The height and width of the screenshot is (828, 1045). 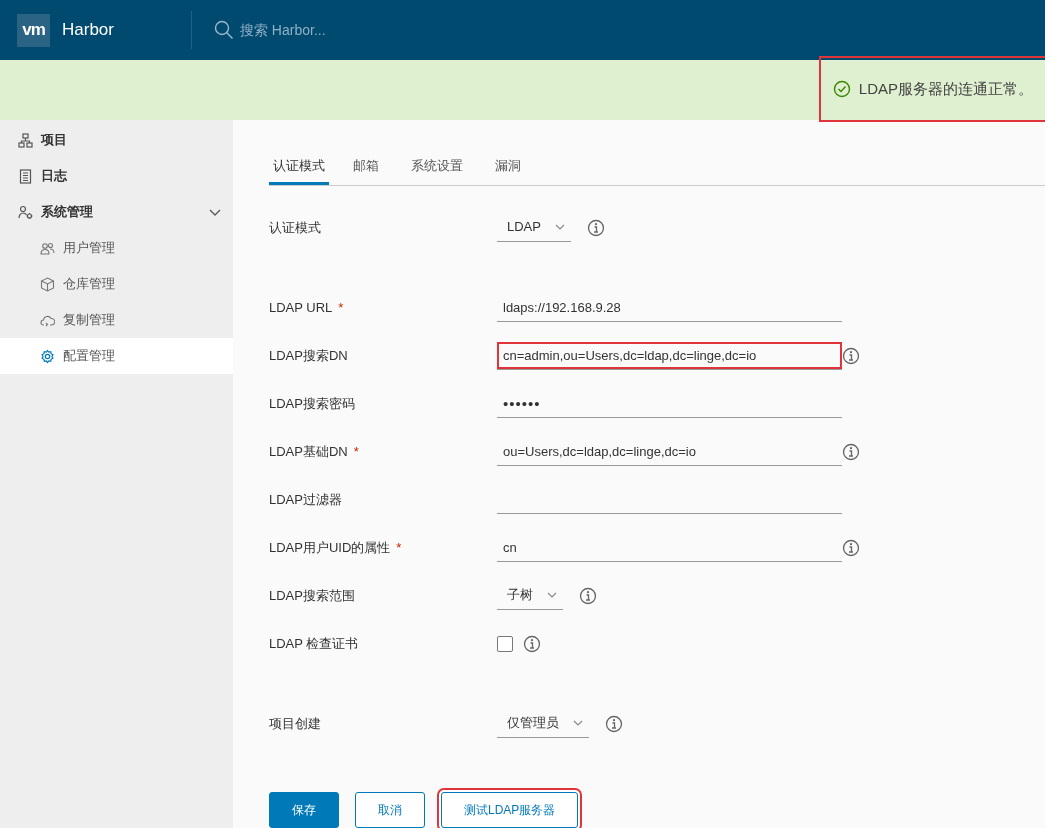 What do you see at coordinates (543, 723) in the screenshot?
I see `dropdown: 仅管理员` at bounding box center [543, 723].